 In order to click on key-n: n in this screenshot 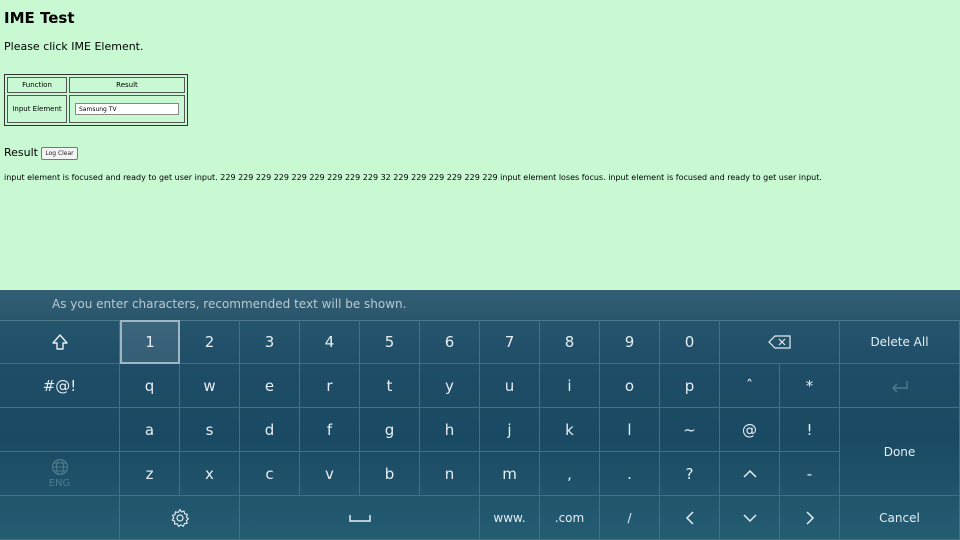, I will do `click(450, 474)`.